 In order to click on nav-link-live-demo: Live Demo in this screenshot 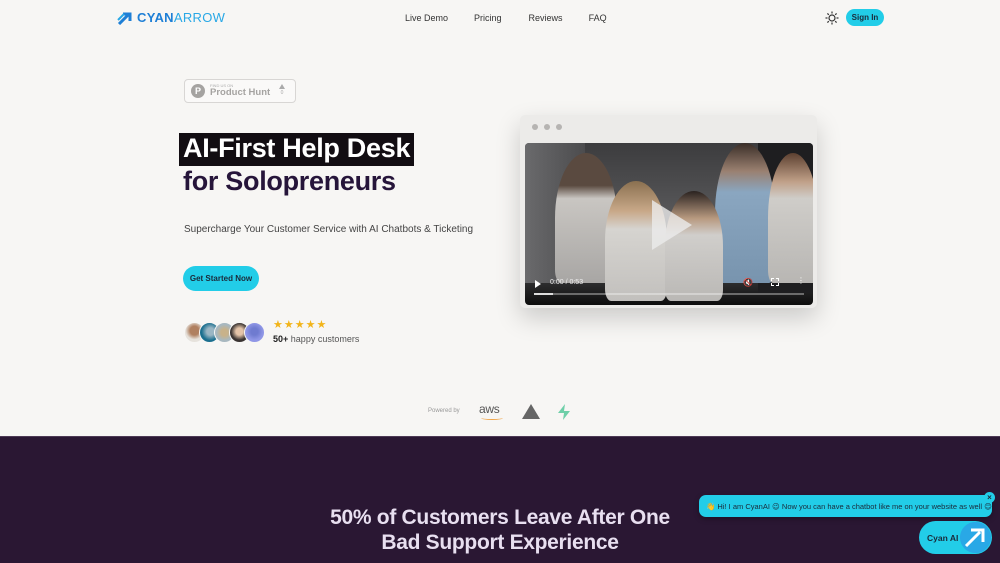, I will do `click(426, 18)`.